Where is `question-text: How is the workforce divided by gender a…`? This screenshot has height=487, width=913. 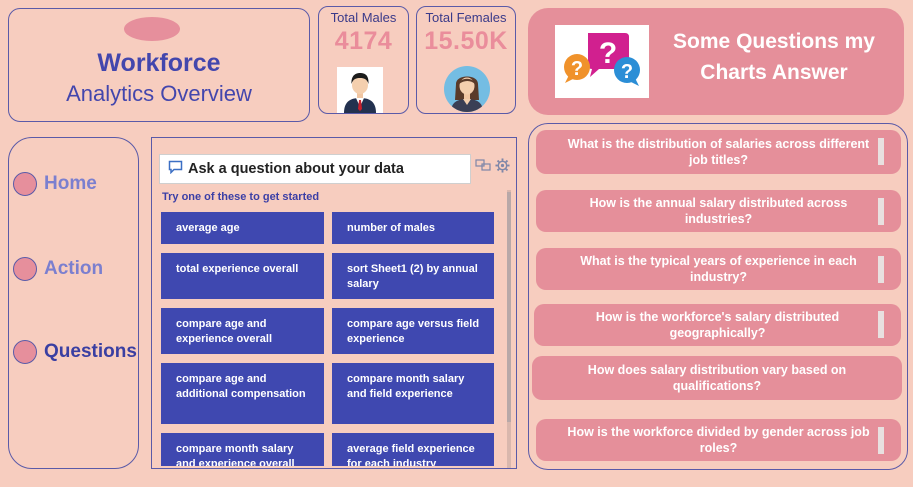
question-text: How is the workforce divided by gender a… is located at coordinates (718, 440).